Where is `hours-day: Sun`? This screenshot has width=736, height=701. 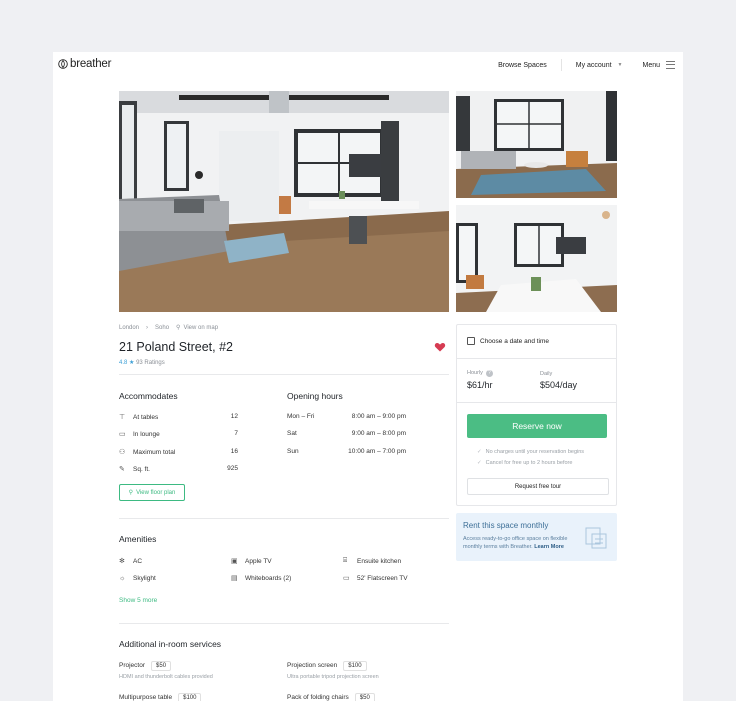 hours-day: Sun is located at coordinates (293, 451).